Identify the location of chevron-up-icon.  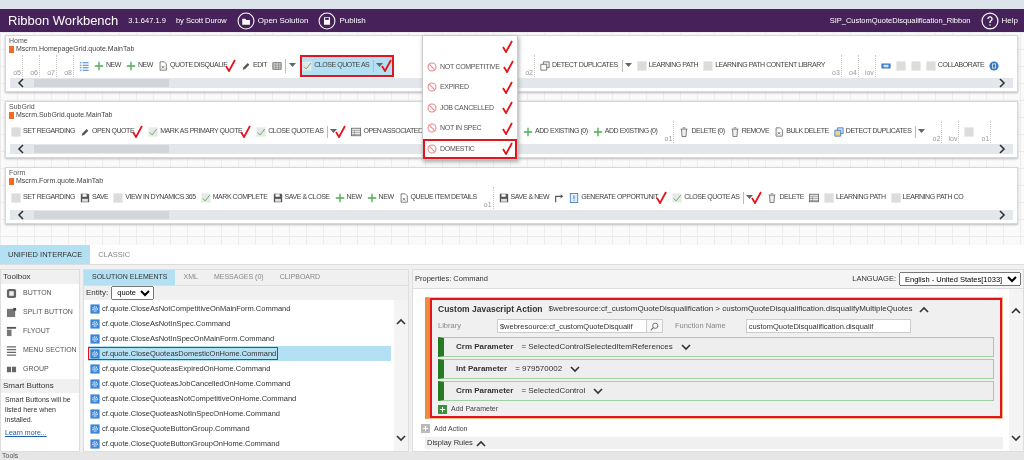
(923, 309).